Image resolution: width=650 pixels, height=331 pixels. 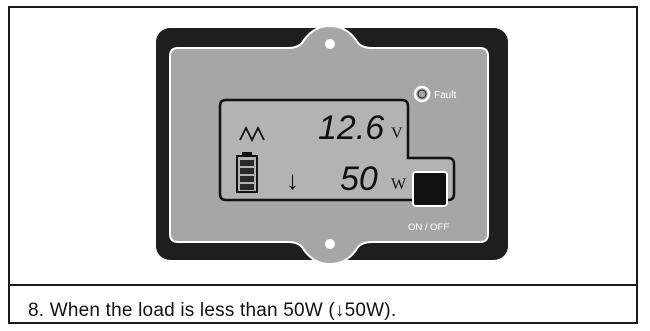 What do you see at coordinates (330, 44) in the screenshot?
I see `top-mounting-hole` at bounding box center [330, 44].